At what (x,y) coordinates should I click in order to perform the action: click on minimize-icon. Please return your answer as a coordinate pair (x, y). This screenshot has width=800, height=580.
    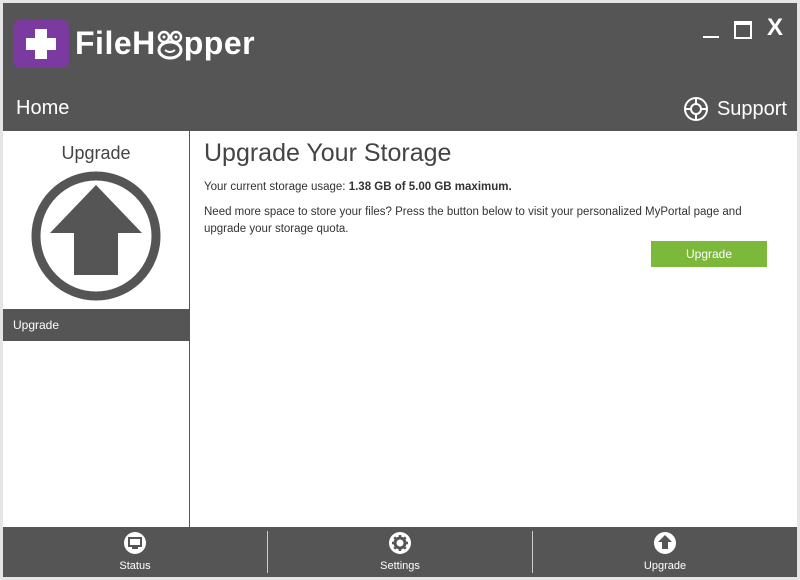
    Looking at the image, I should click on (711, 37).